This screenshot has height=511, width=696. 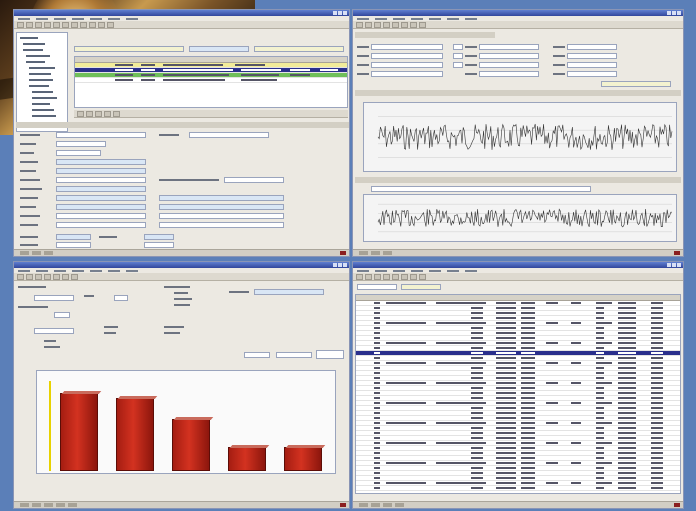 What do you see at coordinates (636, 84) in the screenshot?
I see `apply-filter-button` at bounding box center [636, 84].